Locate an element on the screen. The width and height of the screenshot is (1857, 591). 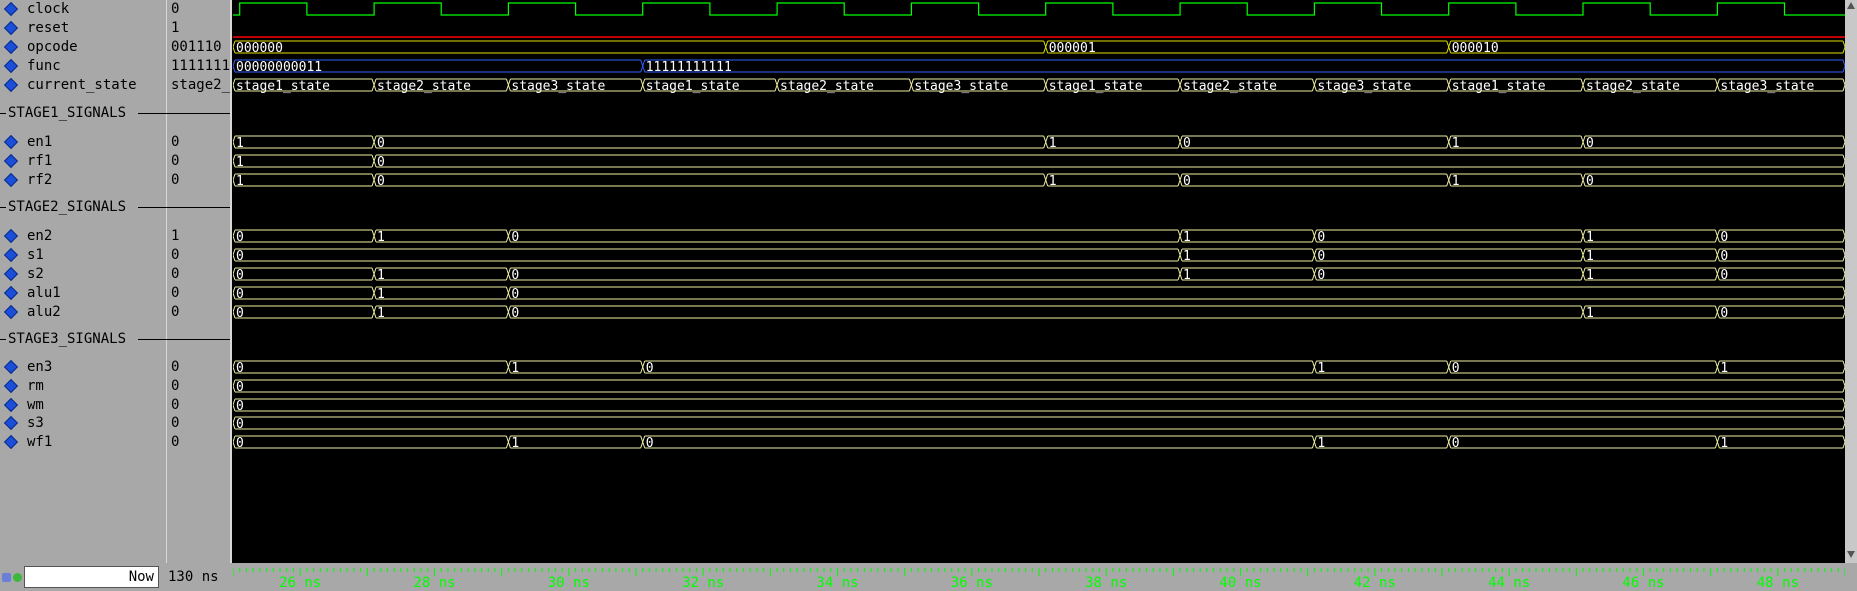
wave-wf1: 0 1 0 1 0 1 is located at coordinates (1039, 443).